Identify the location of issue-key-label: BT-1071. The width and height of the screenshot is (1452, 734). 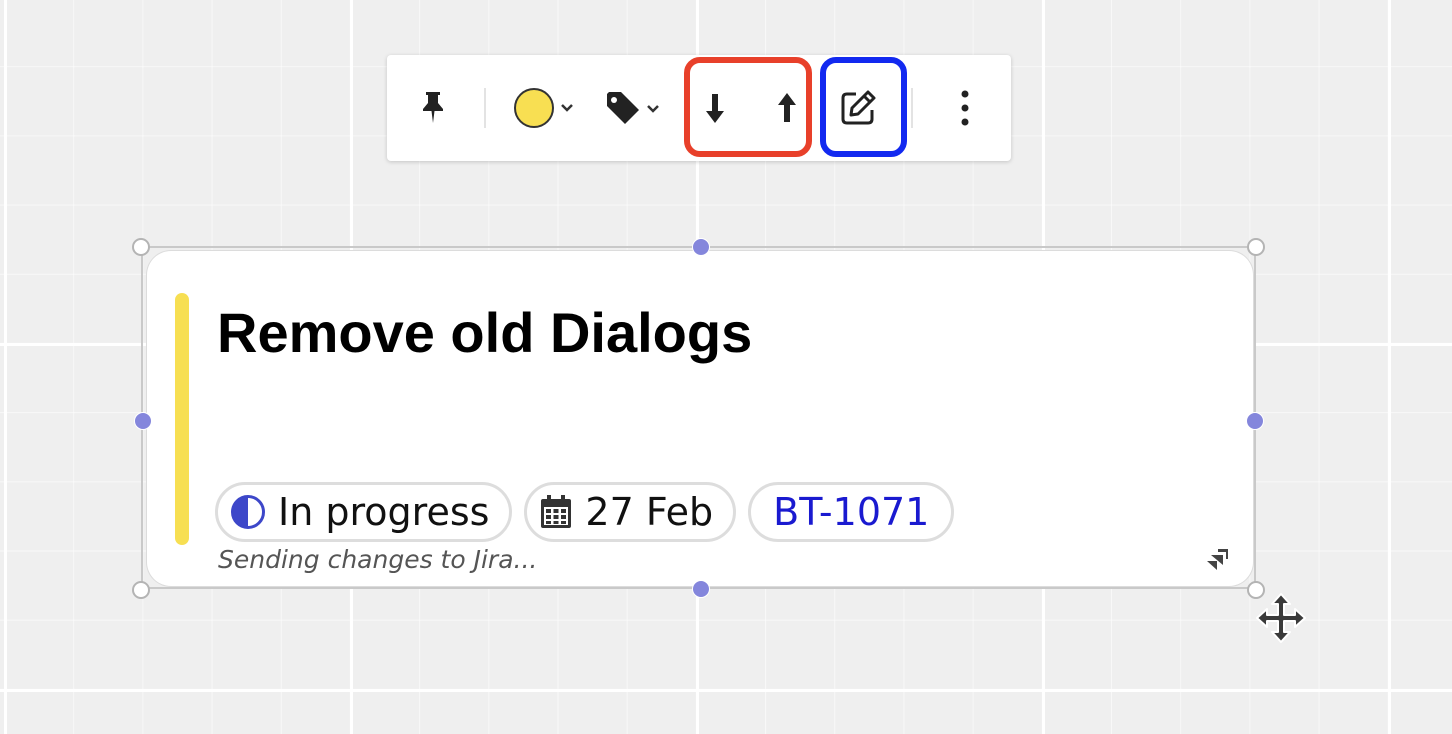
(851, 512).